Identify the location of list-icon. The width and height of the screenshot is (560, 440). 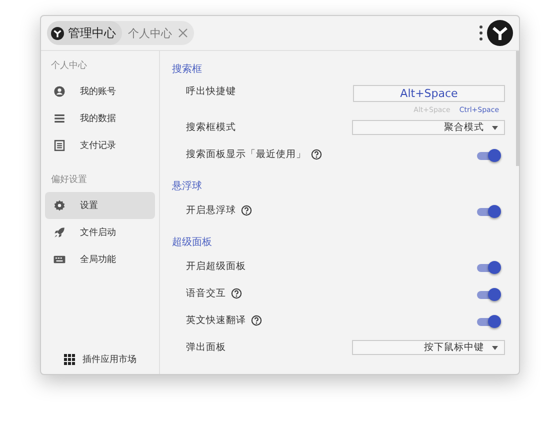
(59, 118).